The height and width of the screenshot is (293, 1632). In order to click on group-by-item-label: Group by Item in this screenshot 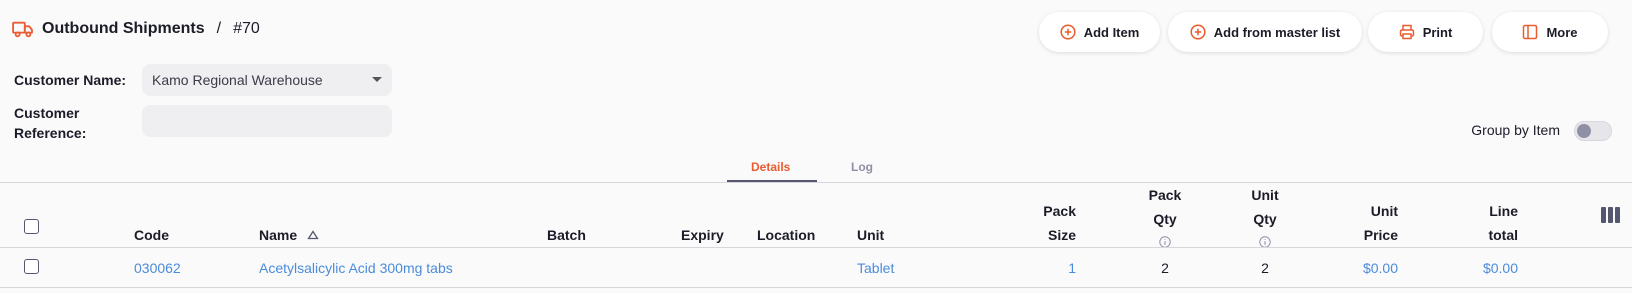, I will do `click(1515, 130)`.